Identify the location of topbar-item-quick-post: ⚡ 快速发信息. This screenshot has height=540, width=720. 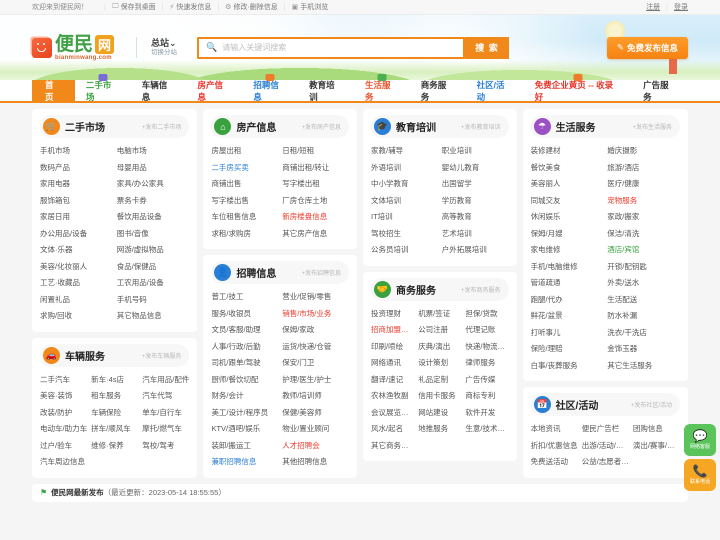
(190, 7).